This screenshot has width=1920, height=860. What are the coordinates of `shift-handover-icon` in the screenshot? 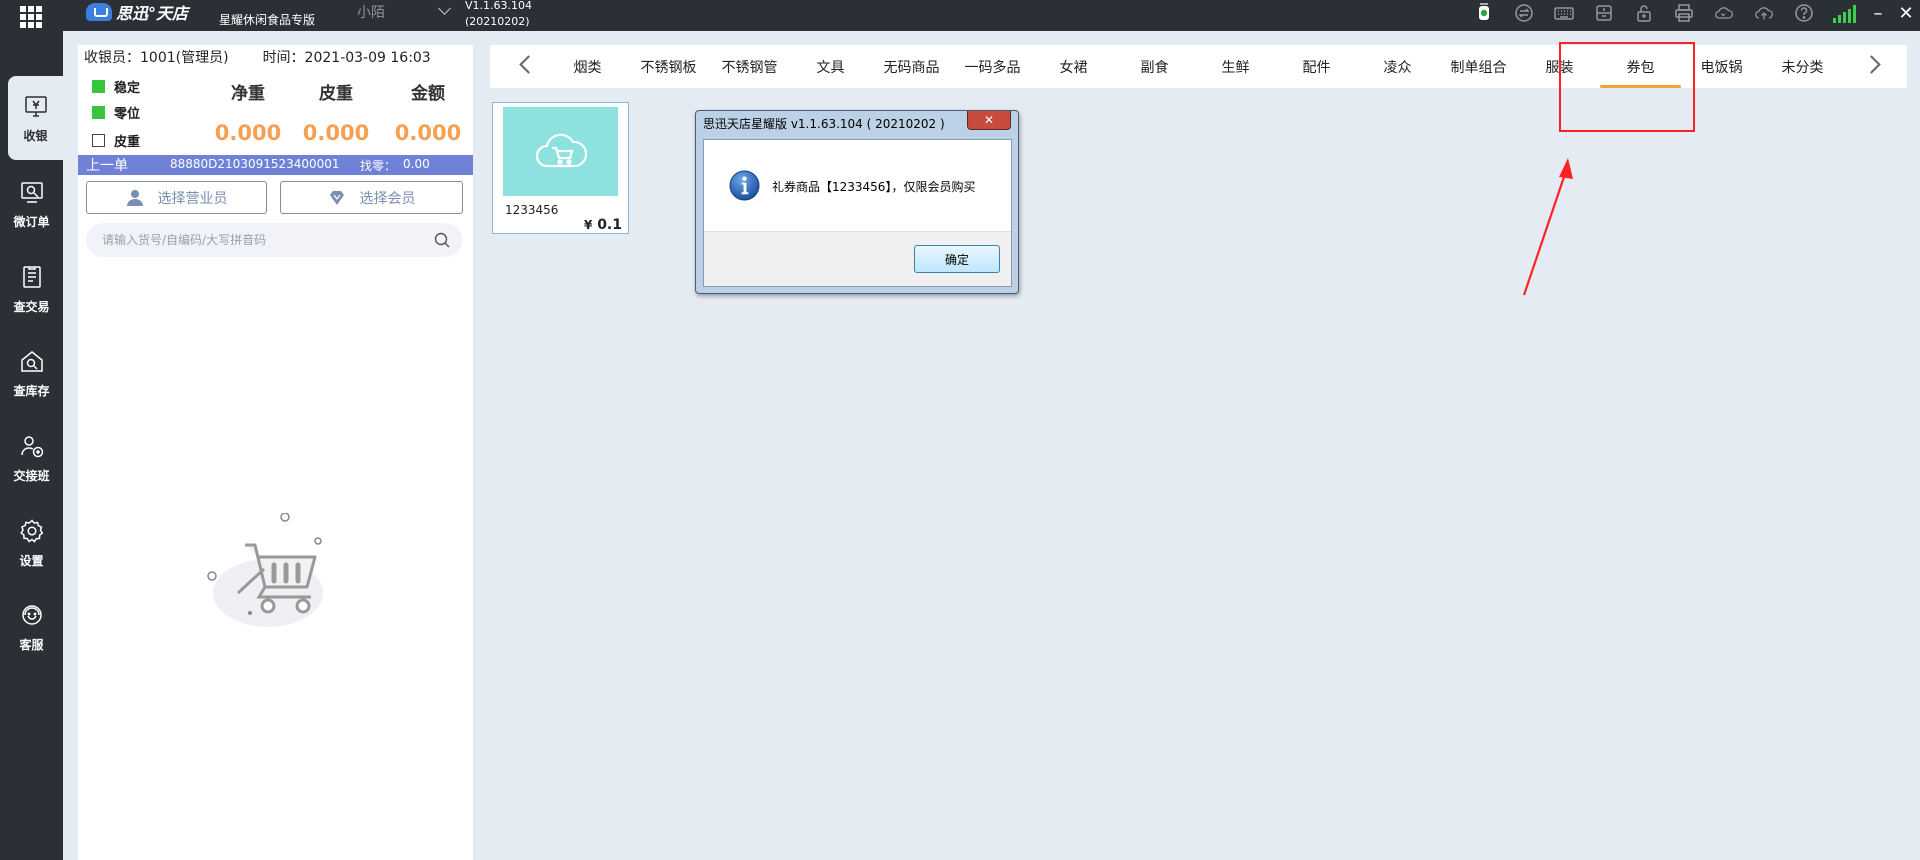 It's located at (31, 446).